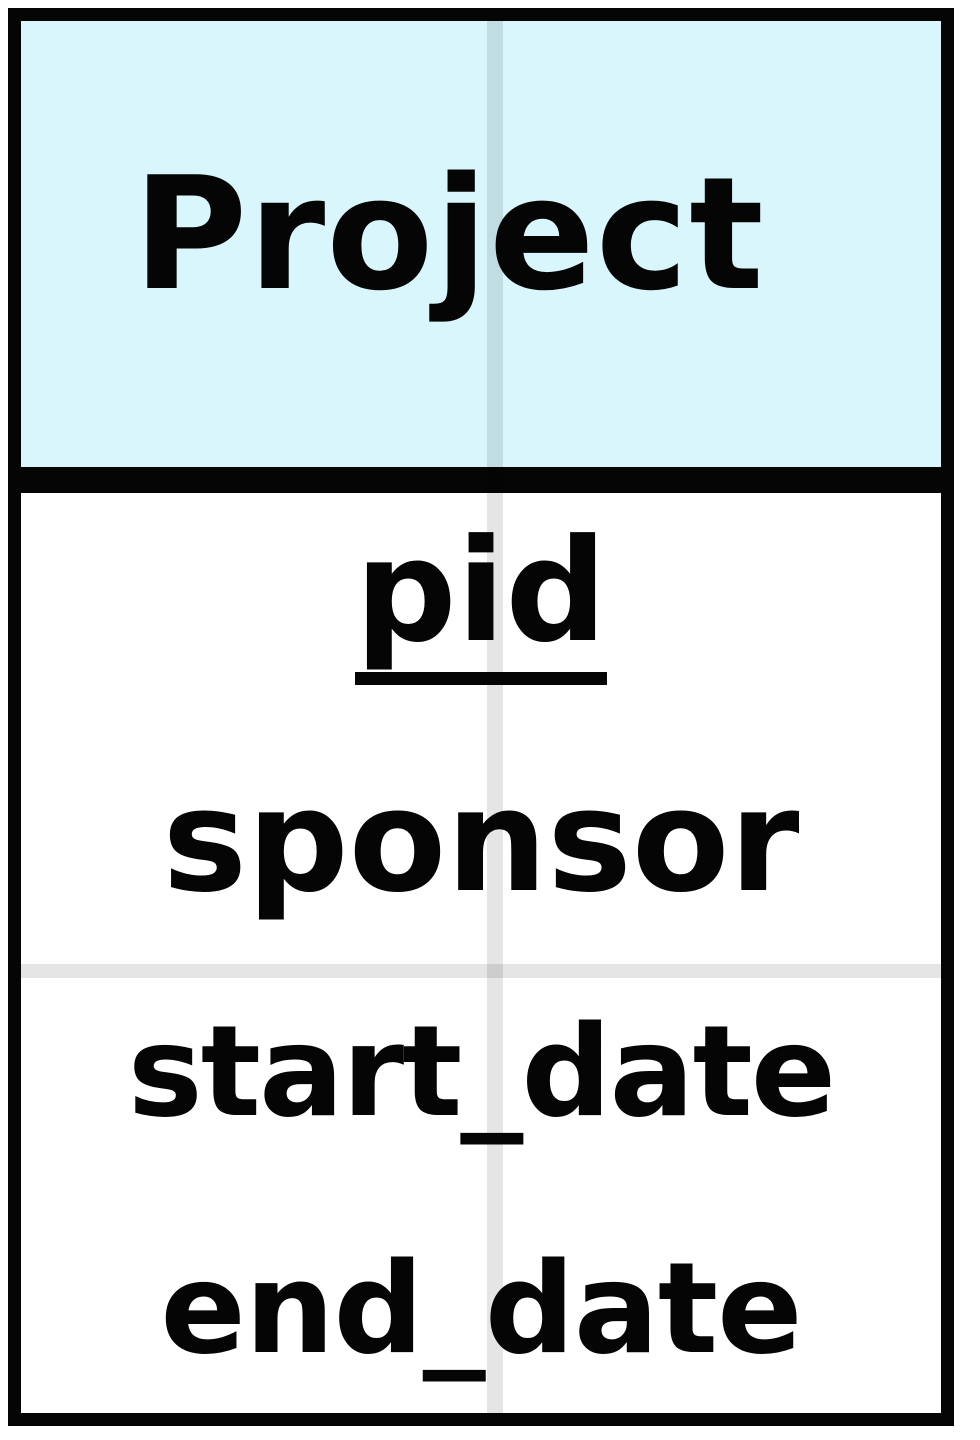 This screenshot has width=980, height=1440. Describe the element at coordinates (481, 971) in the screenshot. I see `horizontal-guide-line` at that location.